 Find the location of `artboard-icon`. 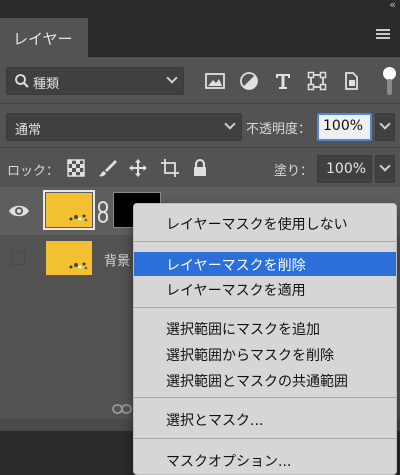

artboard-icon is located at coordinates (170, 168).